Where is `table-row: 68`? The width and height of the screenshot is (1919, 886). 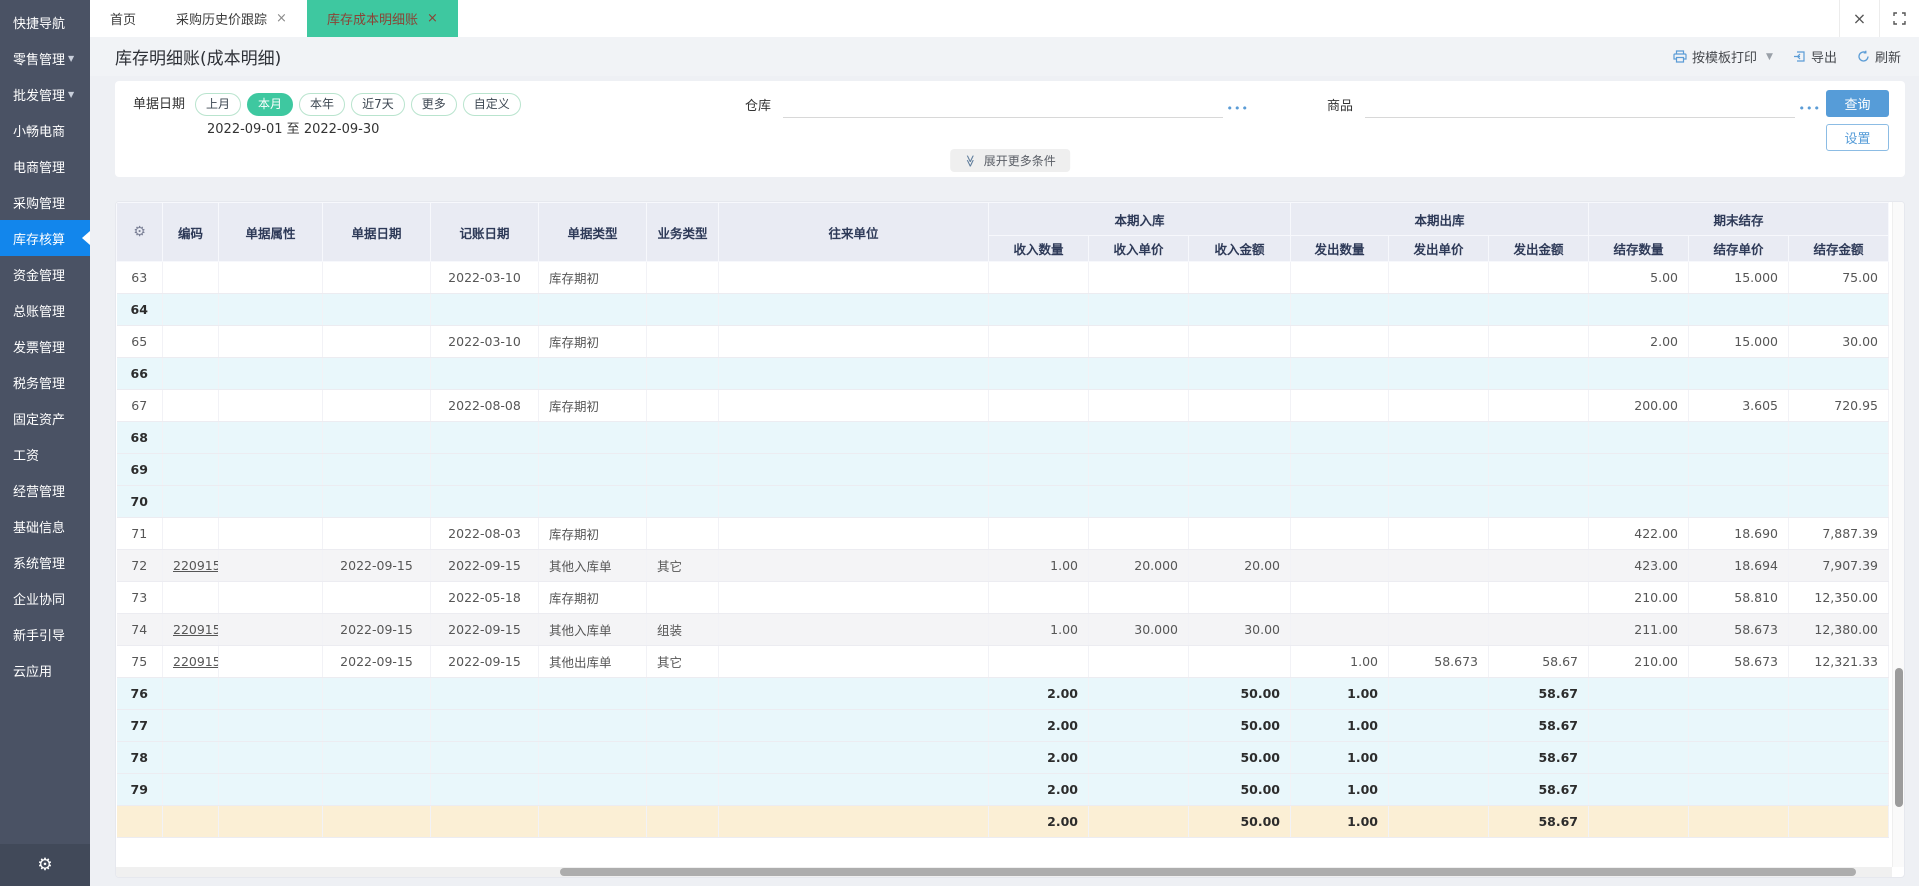 table-row: 68 is located at coordinates (1002, 437).